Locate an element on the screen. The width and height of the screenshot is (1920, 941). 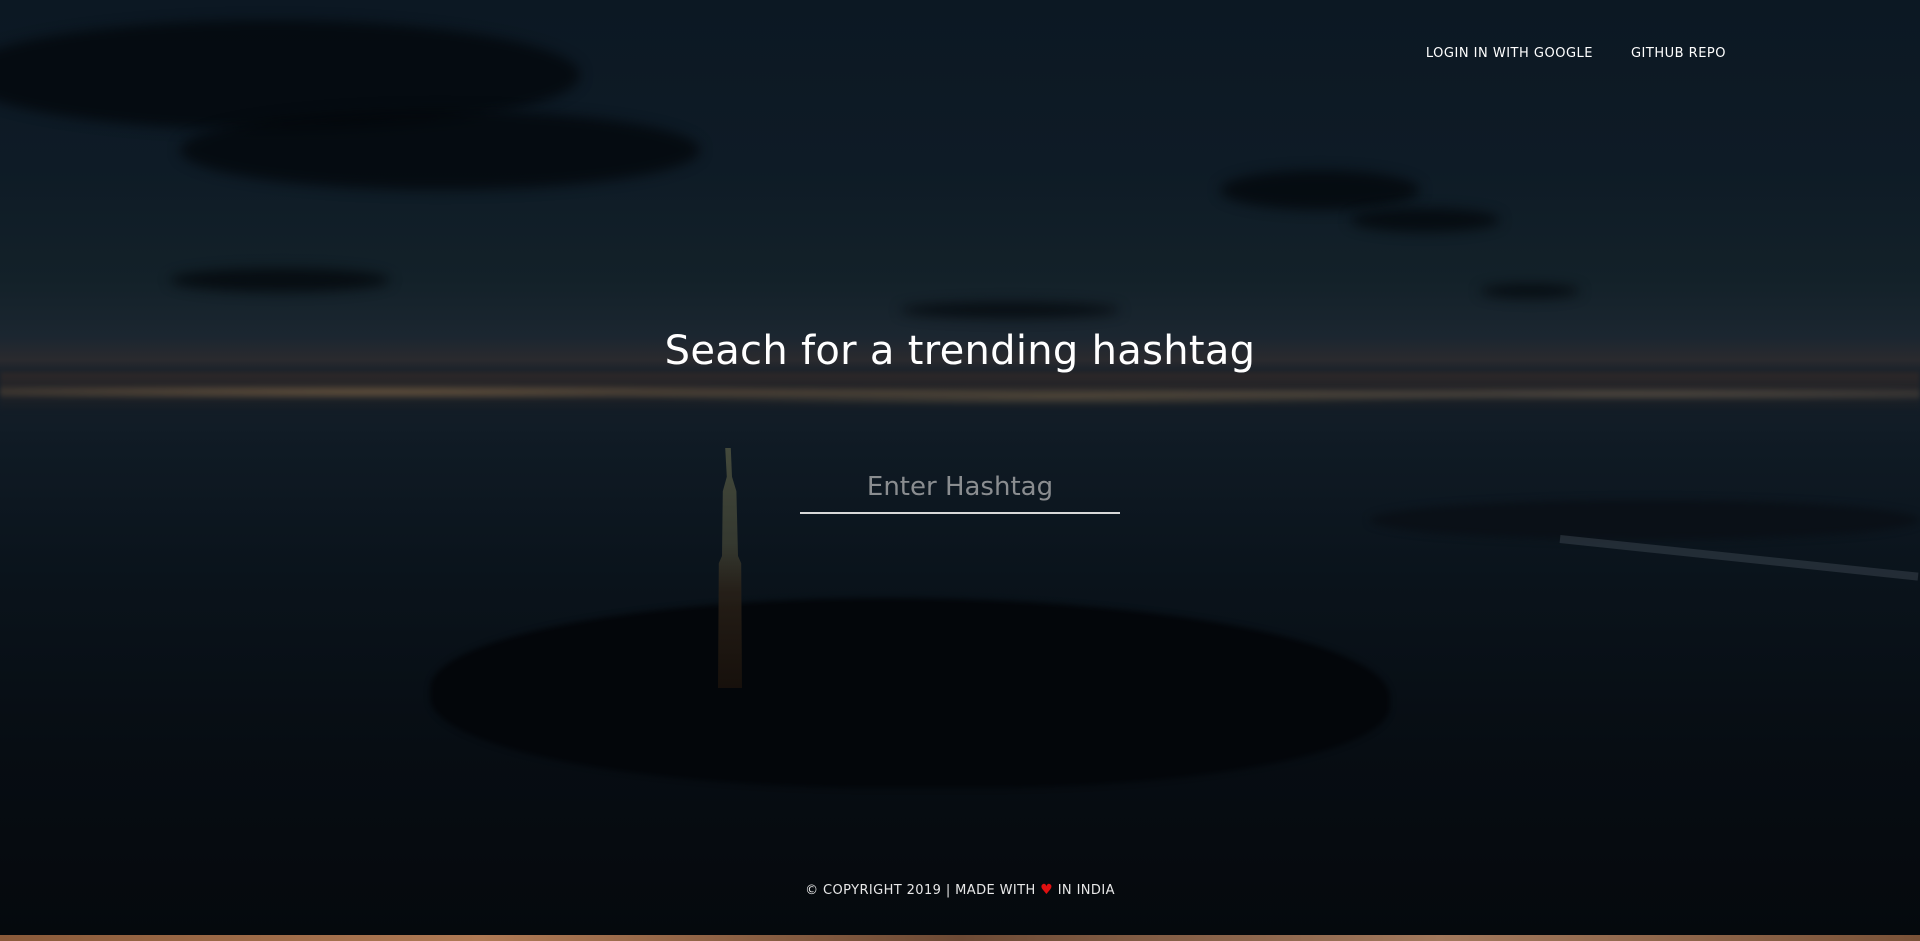
search-container is located at coordinates (960, 488).